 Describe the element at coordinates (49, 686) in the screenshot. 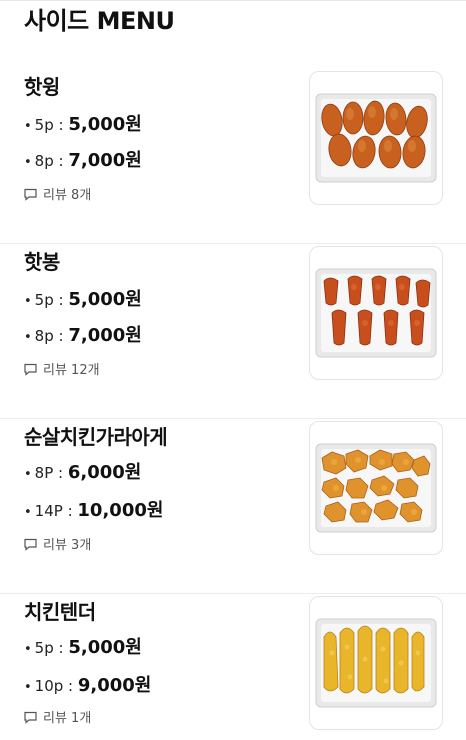

I see `option-qty: 10p` at that location.